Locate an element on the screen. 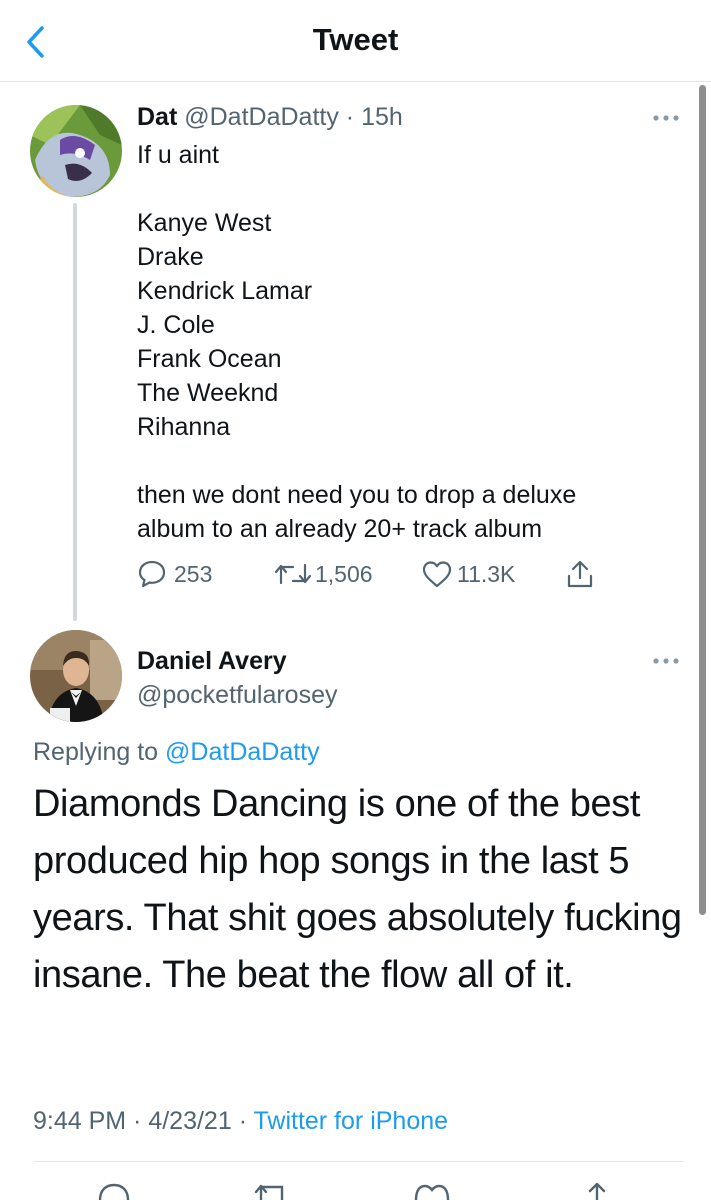 The height and width of the screenshot is (1200, 711). retweet-button: 1,506 is located at coordinates (323, 574).